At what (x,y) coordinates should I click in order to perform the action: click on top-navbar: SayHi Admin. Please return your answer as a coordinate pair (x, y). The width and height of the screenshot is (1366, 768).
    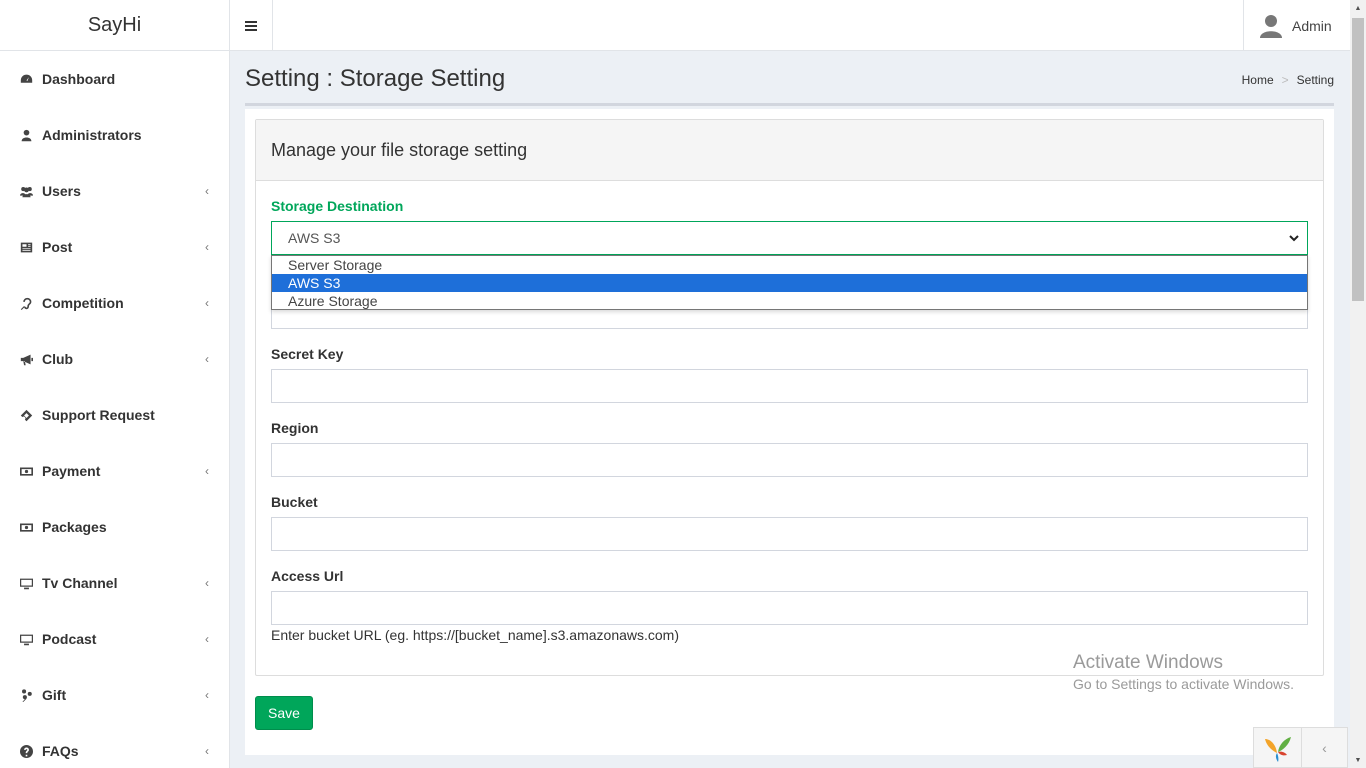
    Looking at the image, I should click on (675, 25).